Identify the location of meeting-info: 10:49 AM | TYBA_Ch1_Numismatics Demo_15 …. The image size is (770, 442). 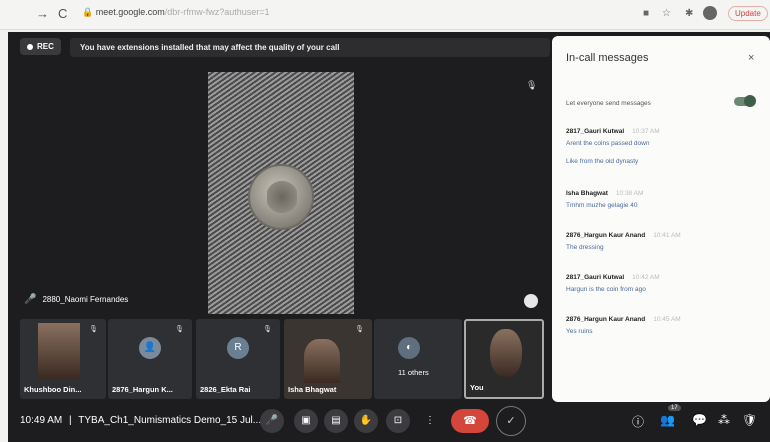
(140, 420).